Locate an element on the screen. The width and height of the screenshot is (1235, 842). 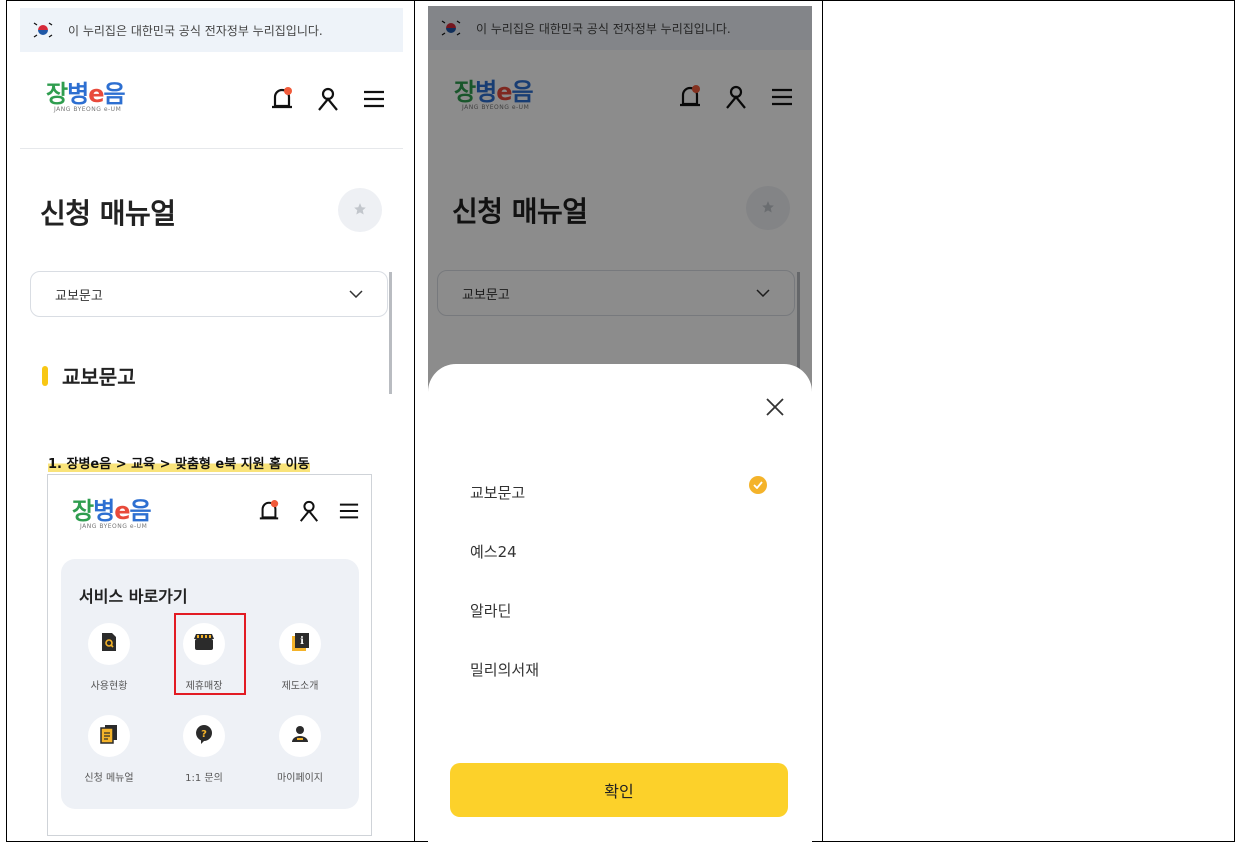
star-icon is located at coordinates (360, 210).